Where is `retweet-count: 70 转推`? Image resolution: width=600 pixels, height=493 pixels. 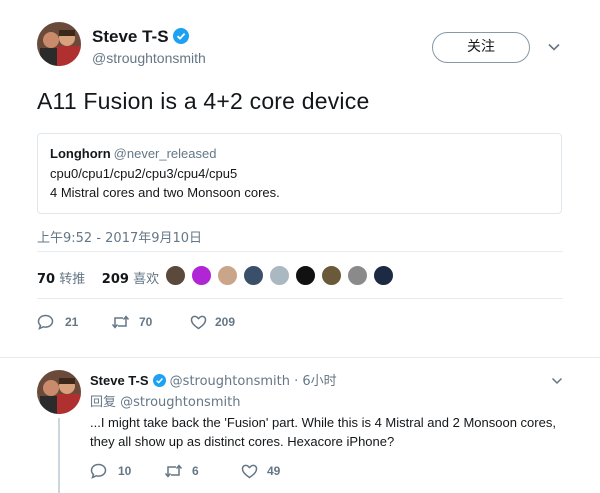
retweet-count: 70 转推 is located at coordinates (61, 279).